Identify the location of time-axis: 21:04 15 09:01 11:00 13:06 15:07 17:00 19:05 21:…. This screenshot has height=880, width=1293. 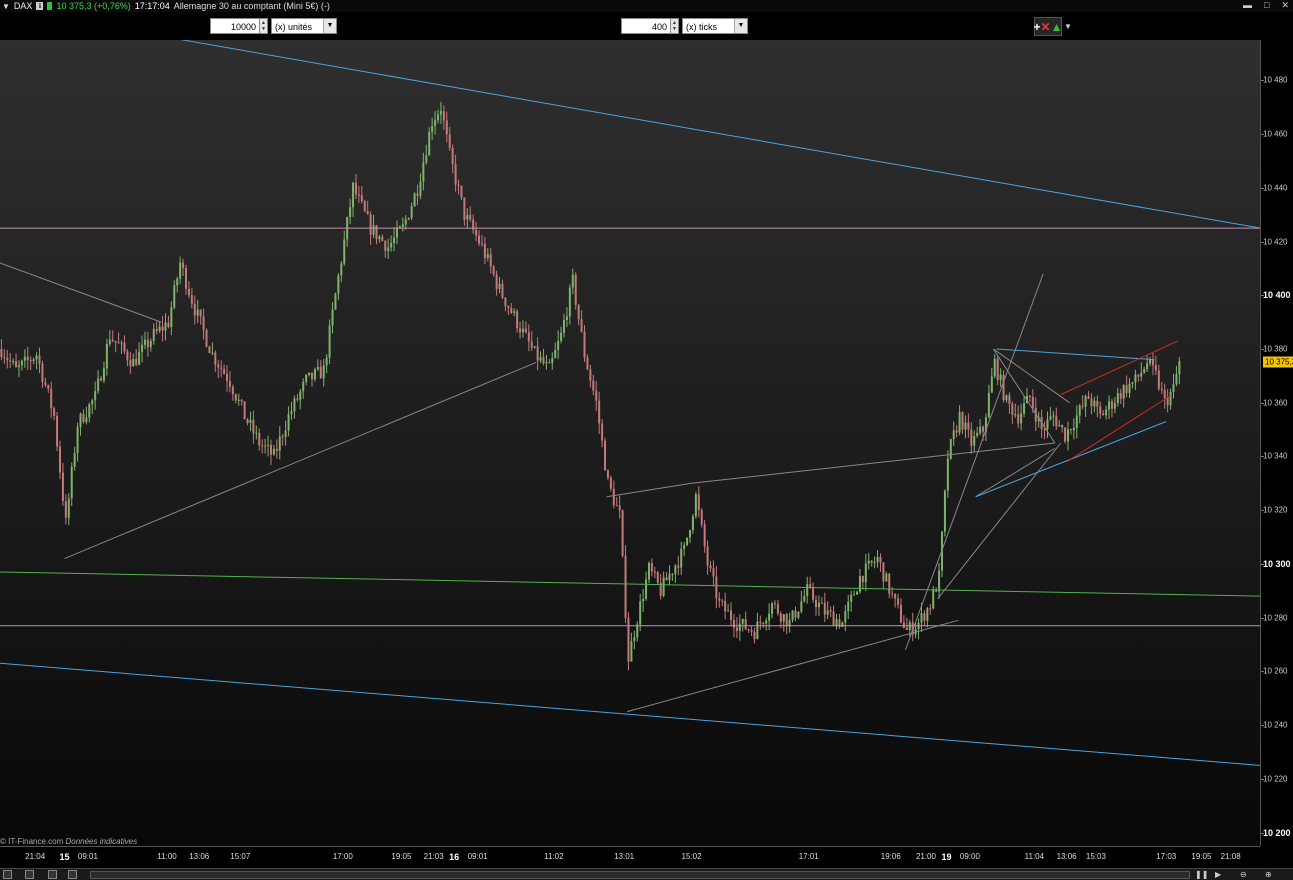
(630, 857).